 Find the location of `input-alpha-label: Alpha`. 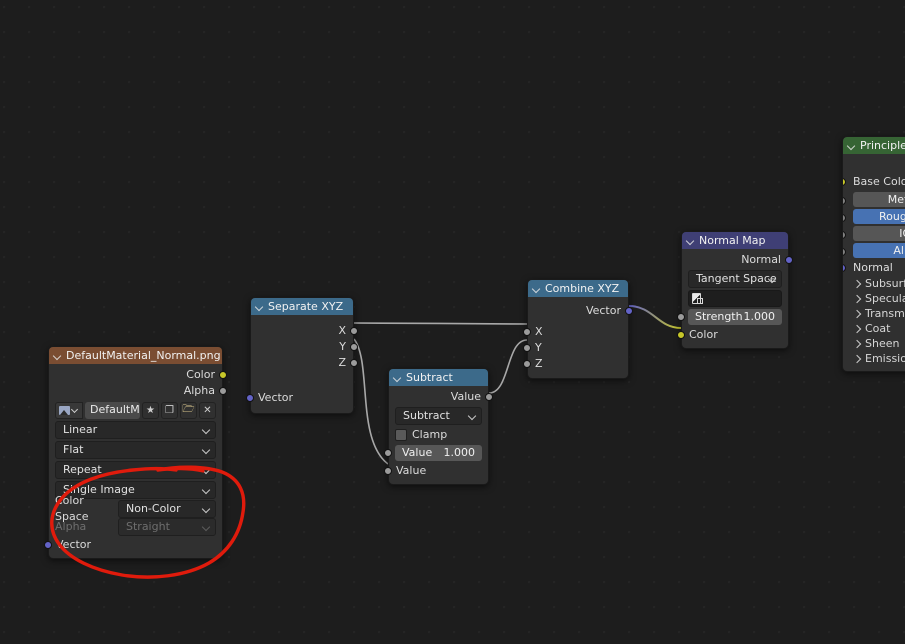

input-alpha-label: Alpha is located at coordinates (879, 250).